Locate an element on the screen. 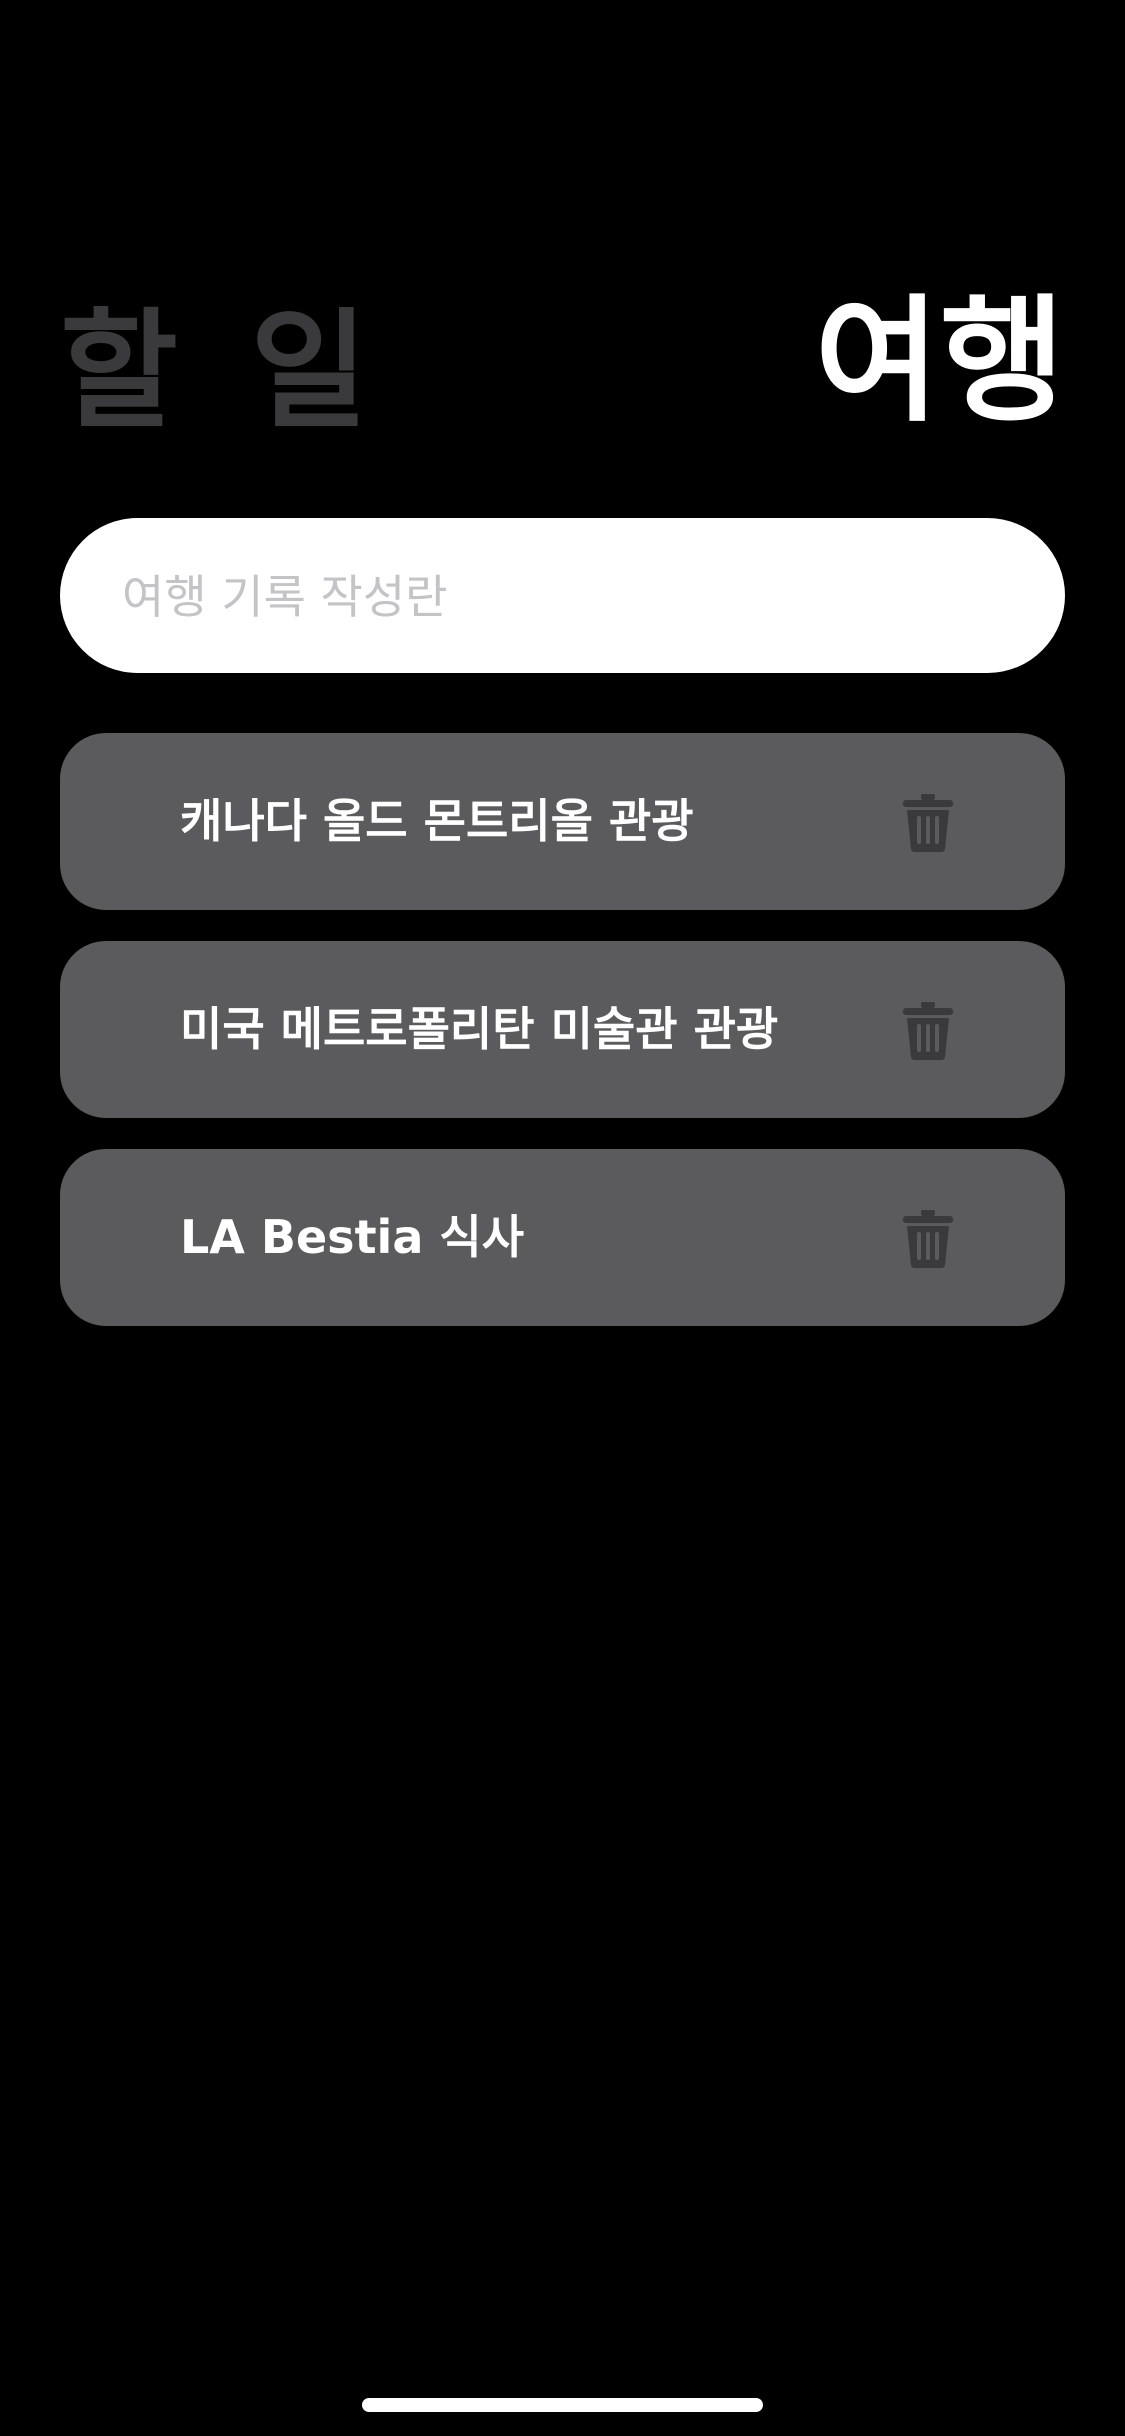 The height and width of the screenshot is (2436, 1125). list-item-label: LA Bestia 식사 is located at coordinates (352, 1237).